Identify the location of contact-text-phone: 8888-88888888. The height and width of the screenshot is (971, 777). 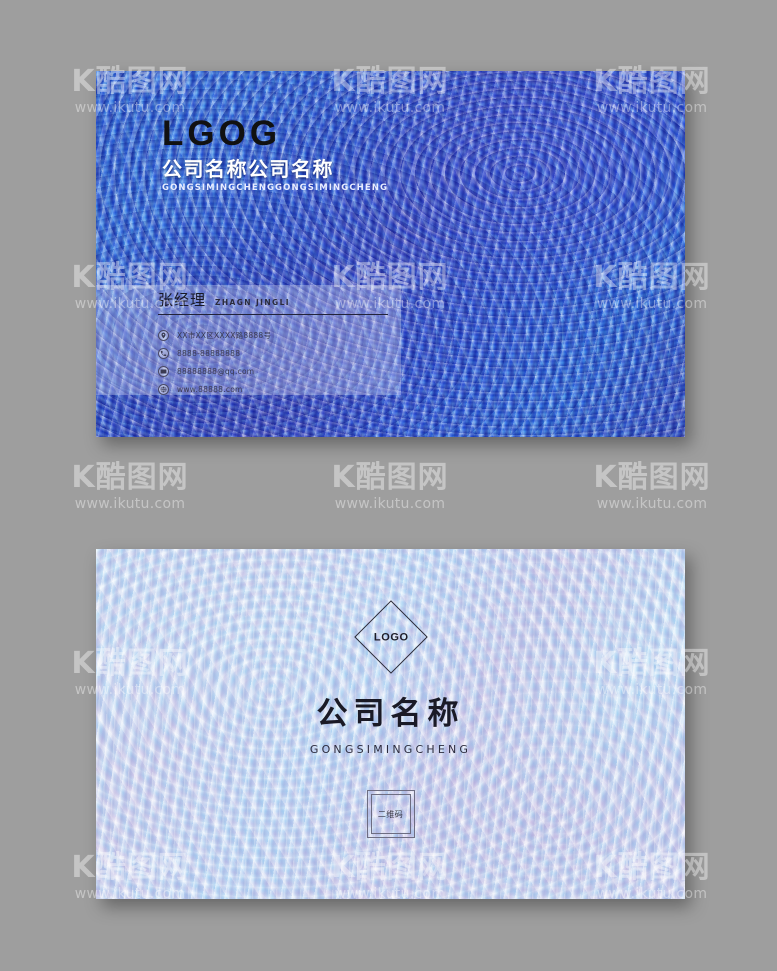
(209, 353).